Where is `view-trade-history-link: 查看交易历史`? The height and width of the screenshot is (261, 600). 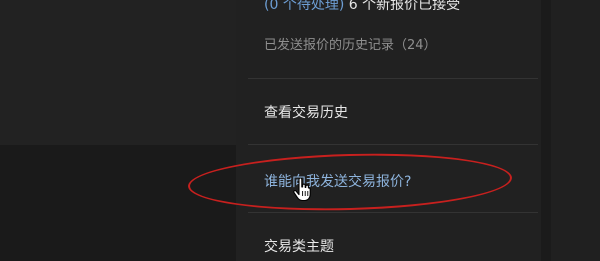
view-trade-history-link: 查看交易历史 is located at coordinates (306, 113).